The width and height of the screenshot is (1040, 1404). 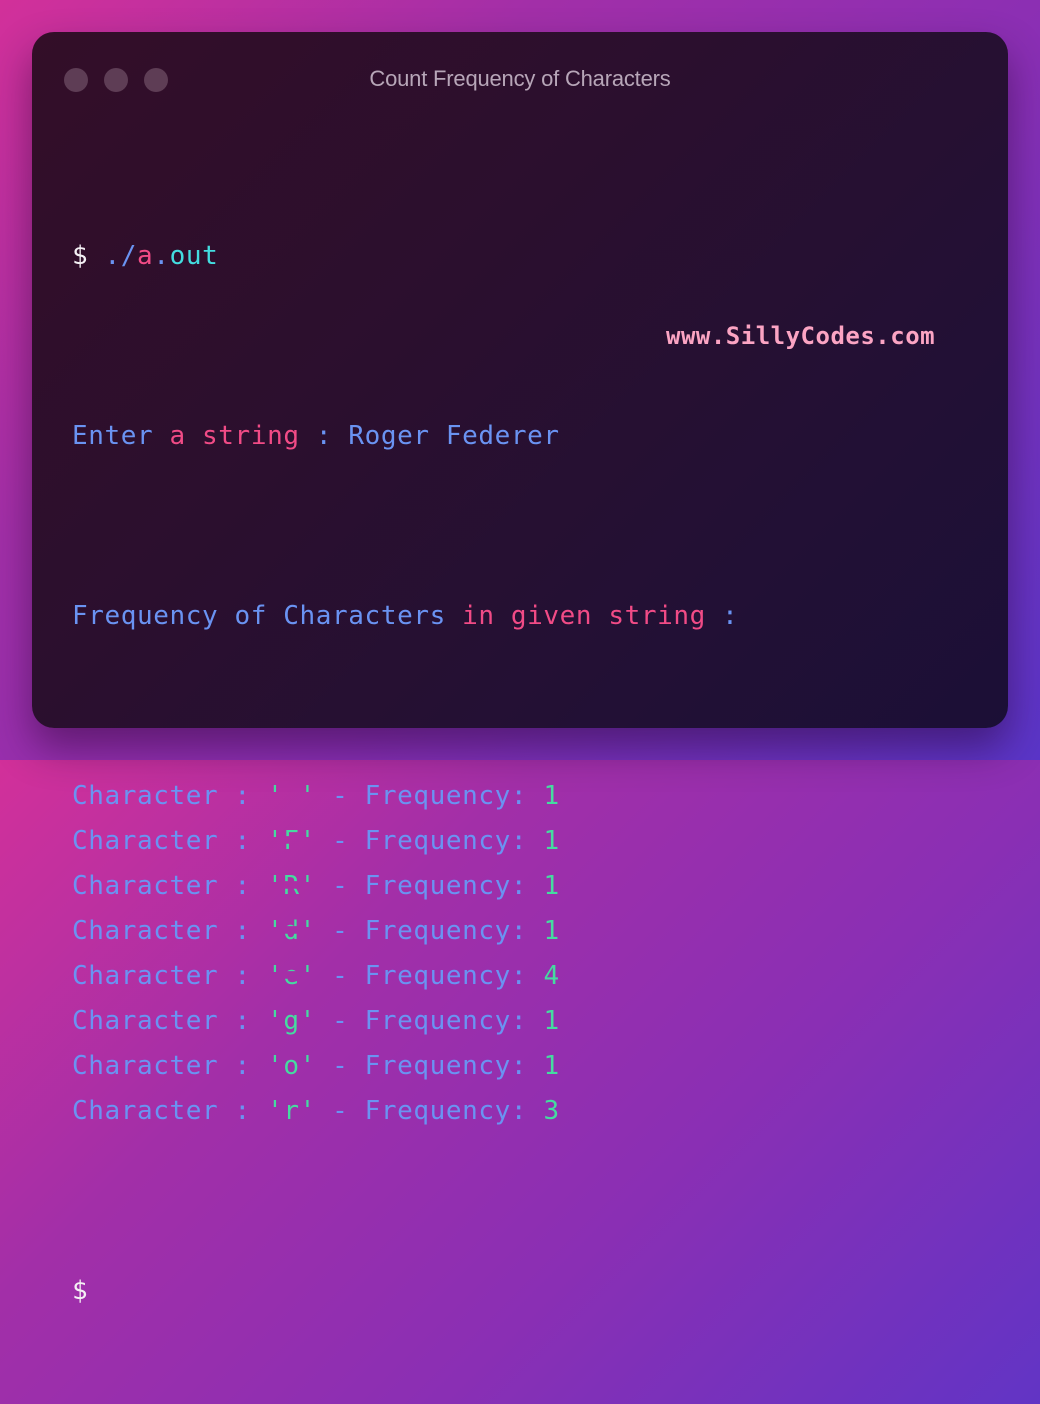 I want to click on frequency-row: Character : 'R' - Frequency: 1, so click(x=405, y=886).